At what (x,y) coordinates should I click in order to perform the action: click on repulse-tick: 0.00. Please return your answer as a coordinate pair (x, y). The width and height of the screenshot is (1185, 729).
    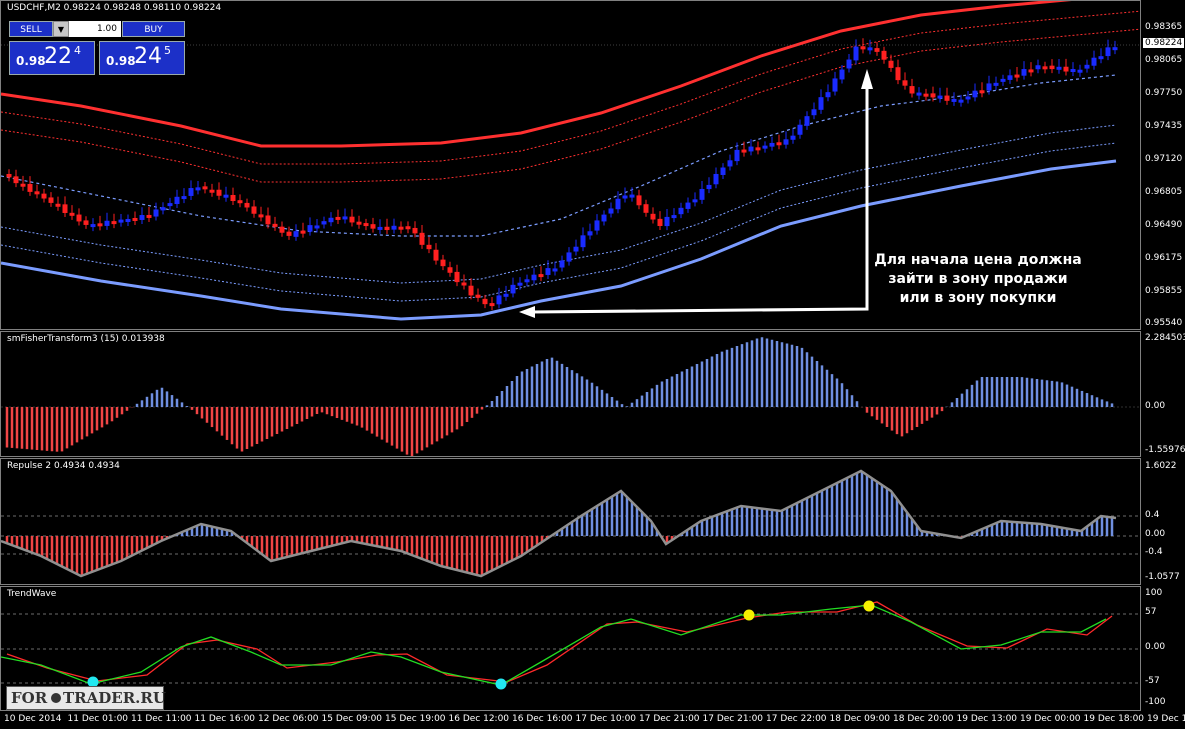
    Looking at the image, I should click on (1155, 534).